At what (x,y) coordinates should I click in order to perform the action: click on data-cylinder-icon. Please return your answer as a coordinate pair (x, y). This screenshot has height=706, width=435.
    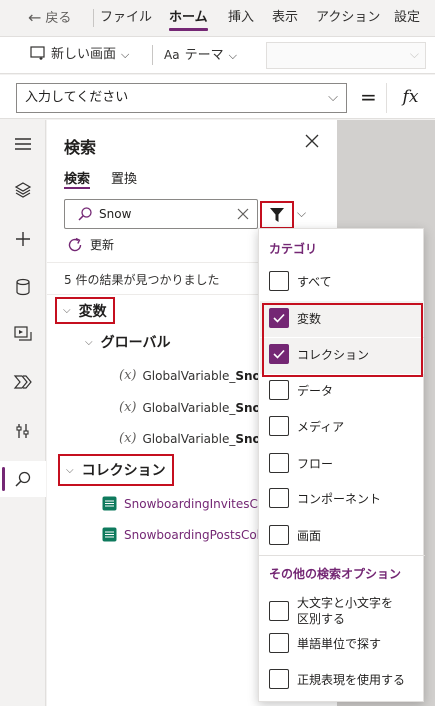
    Looking at the image, I should click on (23, 287).